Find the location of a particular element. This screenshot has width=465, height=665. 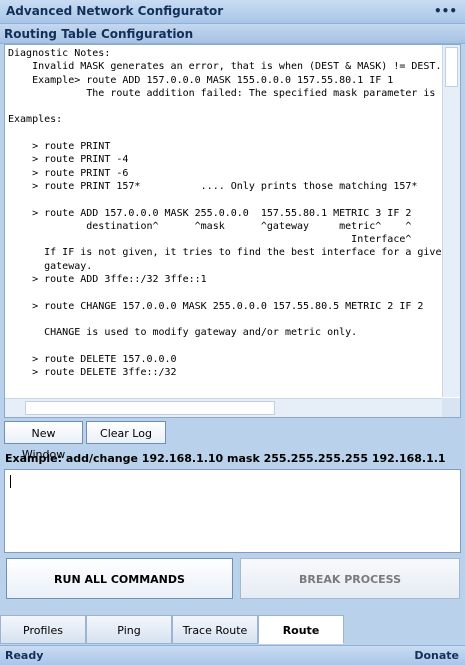

tab-profiles: Profiles is located at coordinates (43, 629).